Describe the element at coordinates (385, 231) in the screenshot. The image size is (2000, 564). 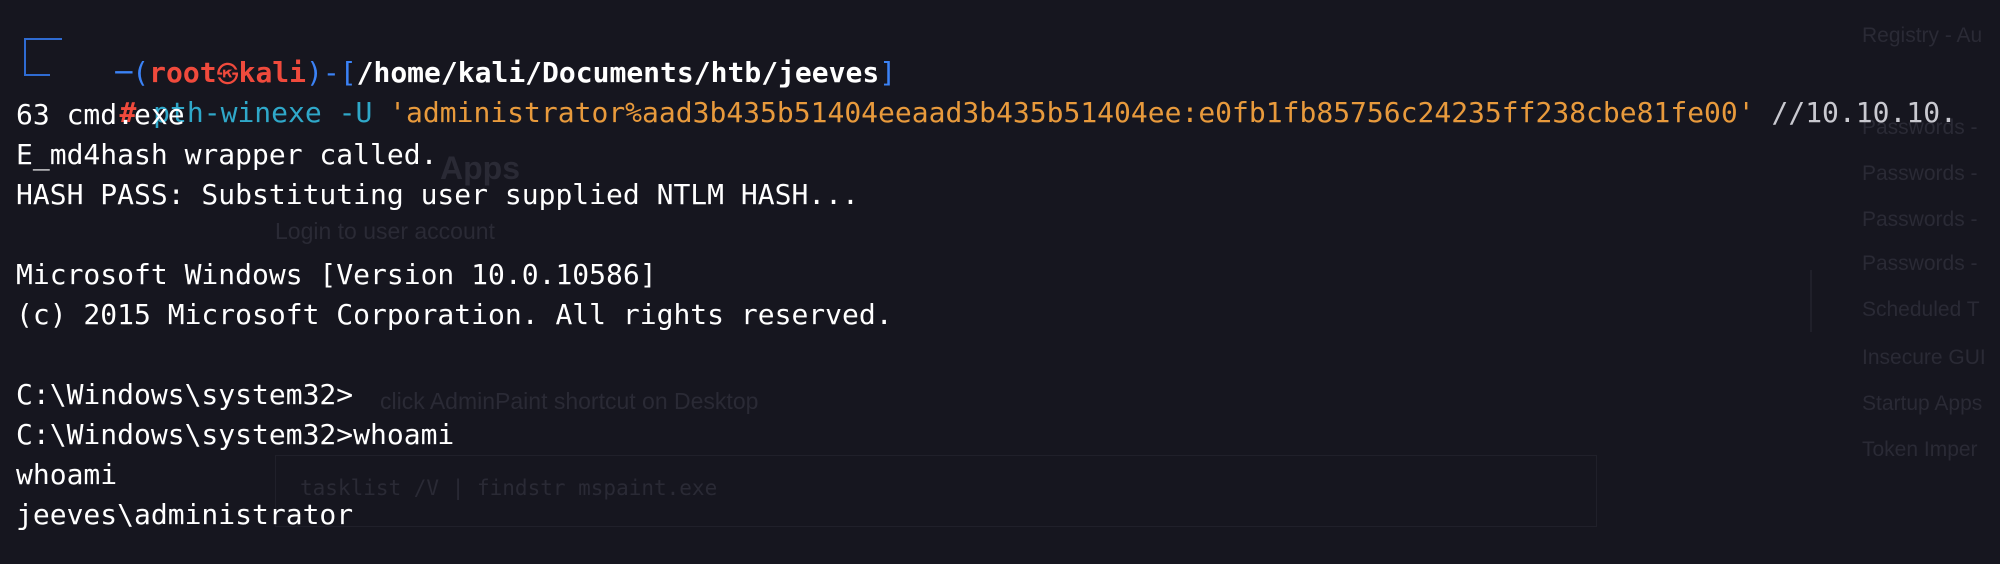
I see `background-login-text: Login to user account` at that location.